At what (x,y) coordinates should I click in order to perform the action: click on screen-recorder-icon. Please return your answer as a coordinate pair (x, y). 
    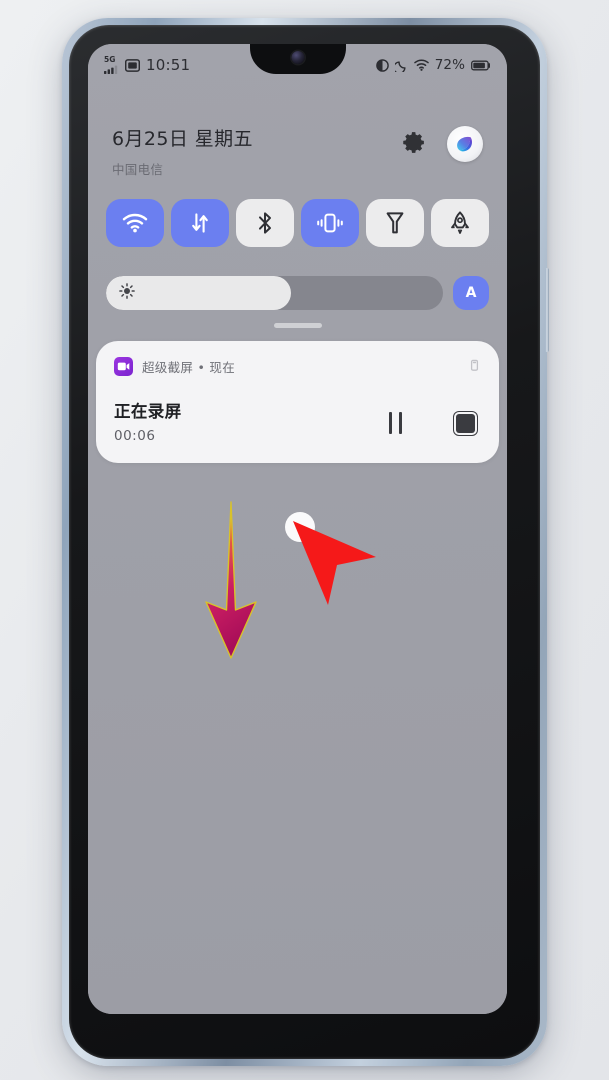
    Looking at the image, I should click on (123, 366).